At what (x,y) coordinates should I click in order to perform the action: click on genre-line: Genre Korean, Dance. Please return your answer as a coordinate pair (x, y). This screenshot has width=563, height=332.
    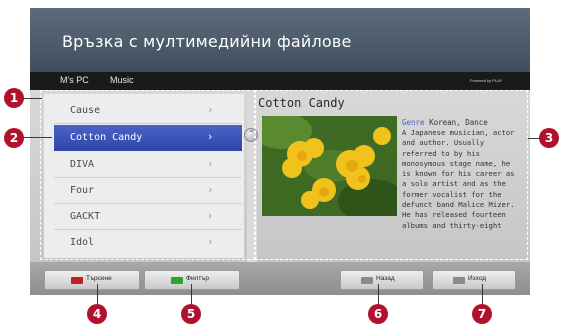
    Looking at the image, I should click on (445, 122).